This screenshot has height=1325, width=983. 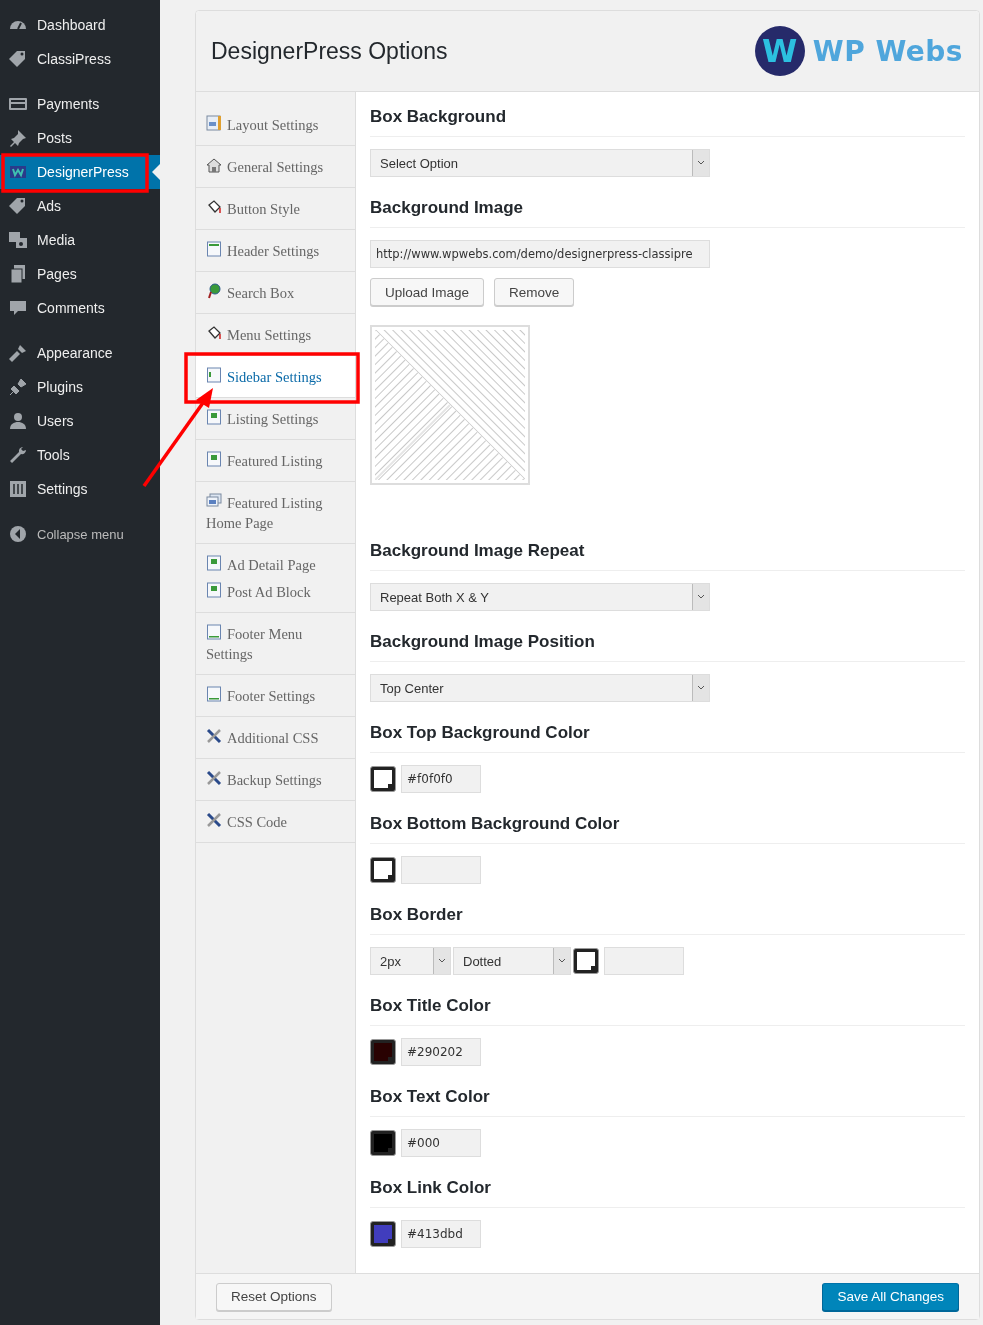 What do you see at coordinates (667, 121) in the screenshot?
I see `section-heading: Box Background` at bounding box center [667, 121].